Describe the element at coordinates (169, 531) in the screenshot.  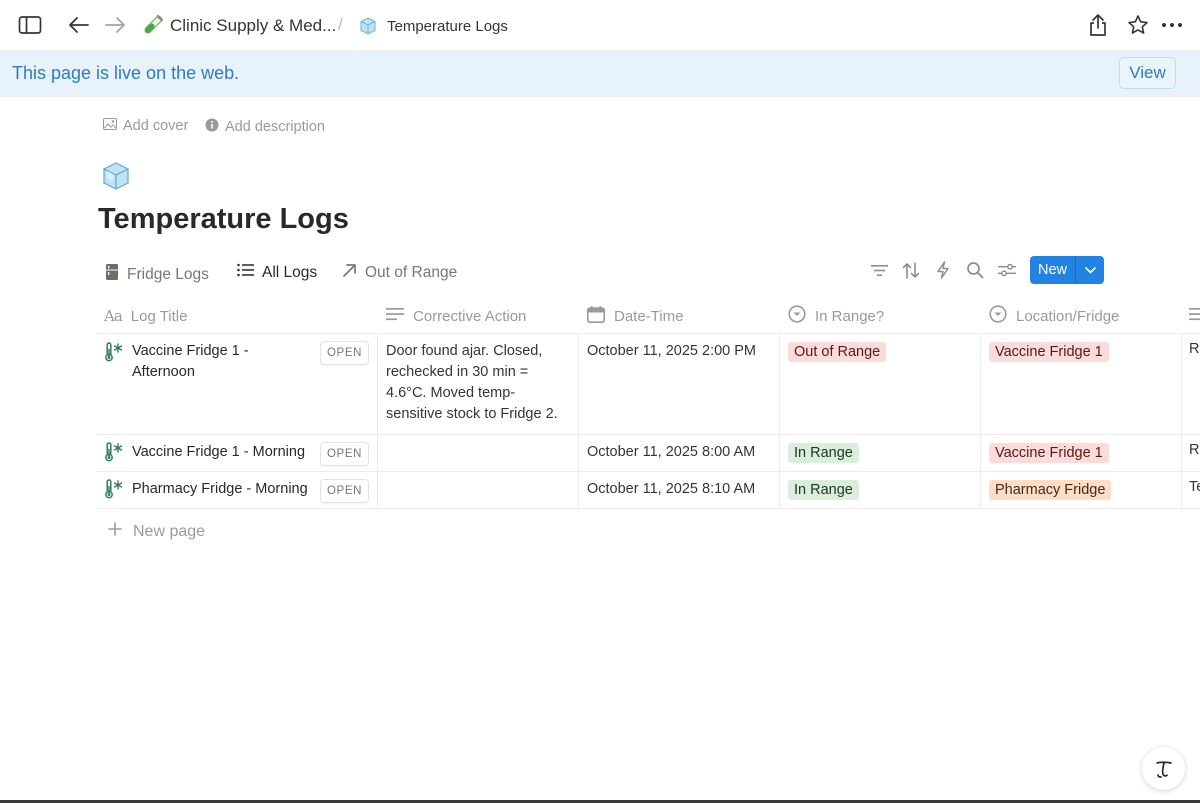
I see `new-page-label: New page` at that location.